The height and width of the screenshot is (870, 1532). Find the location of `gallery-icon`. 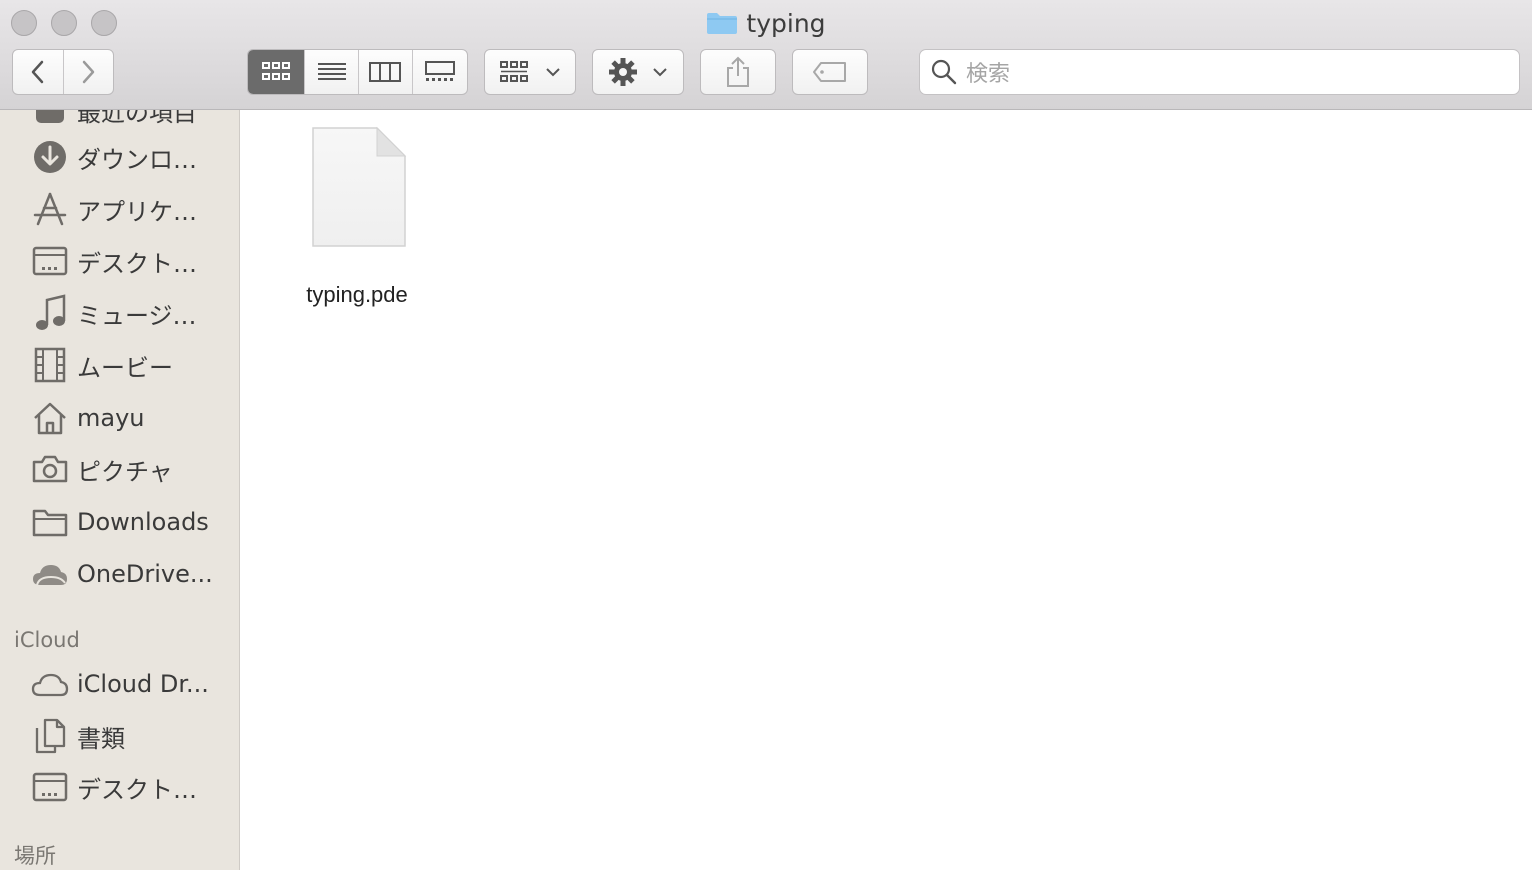

gallery-icon is located at coordinates (439, 71).